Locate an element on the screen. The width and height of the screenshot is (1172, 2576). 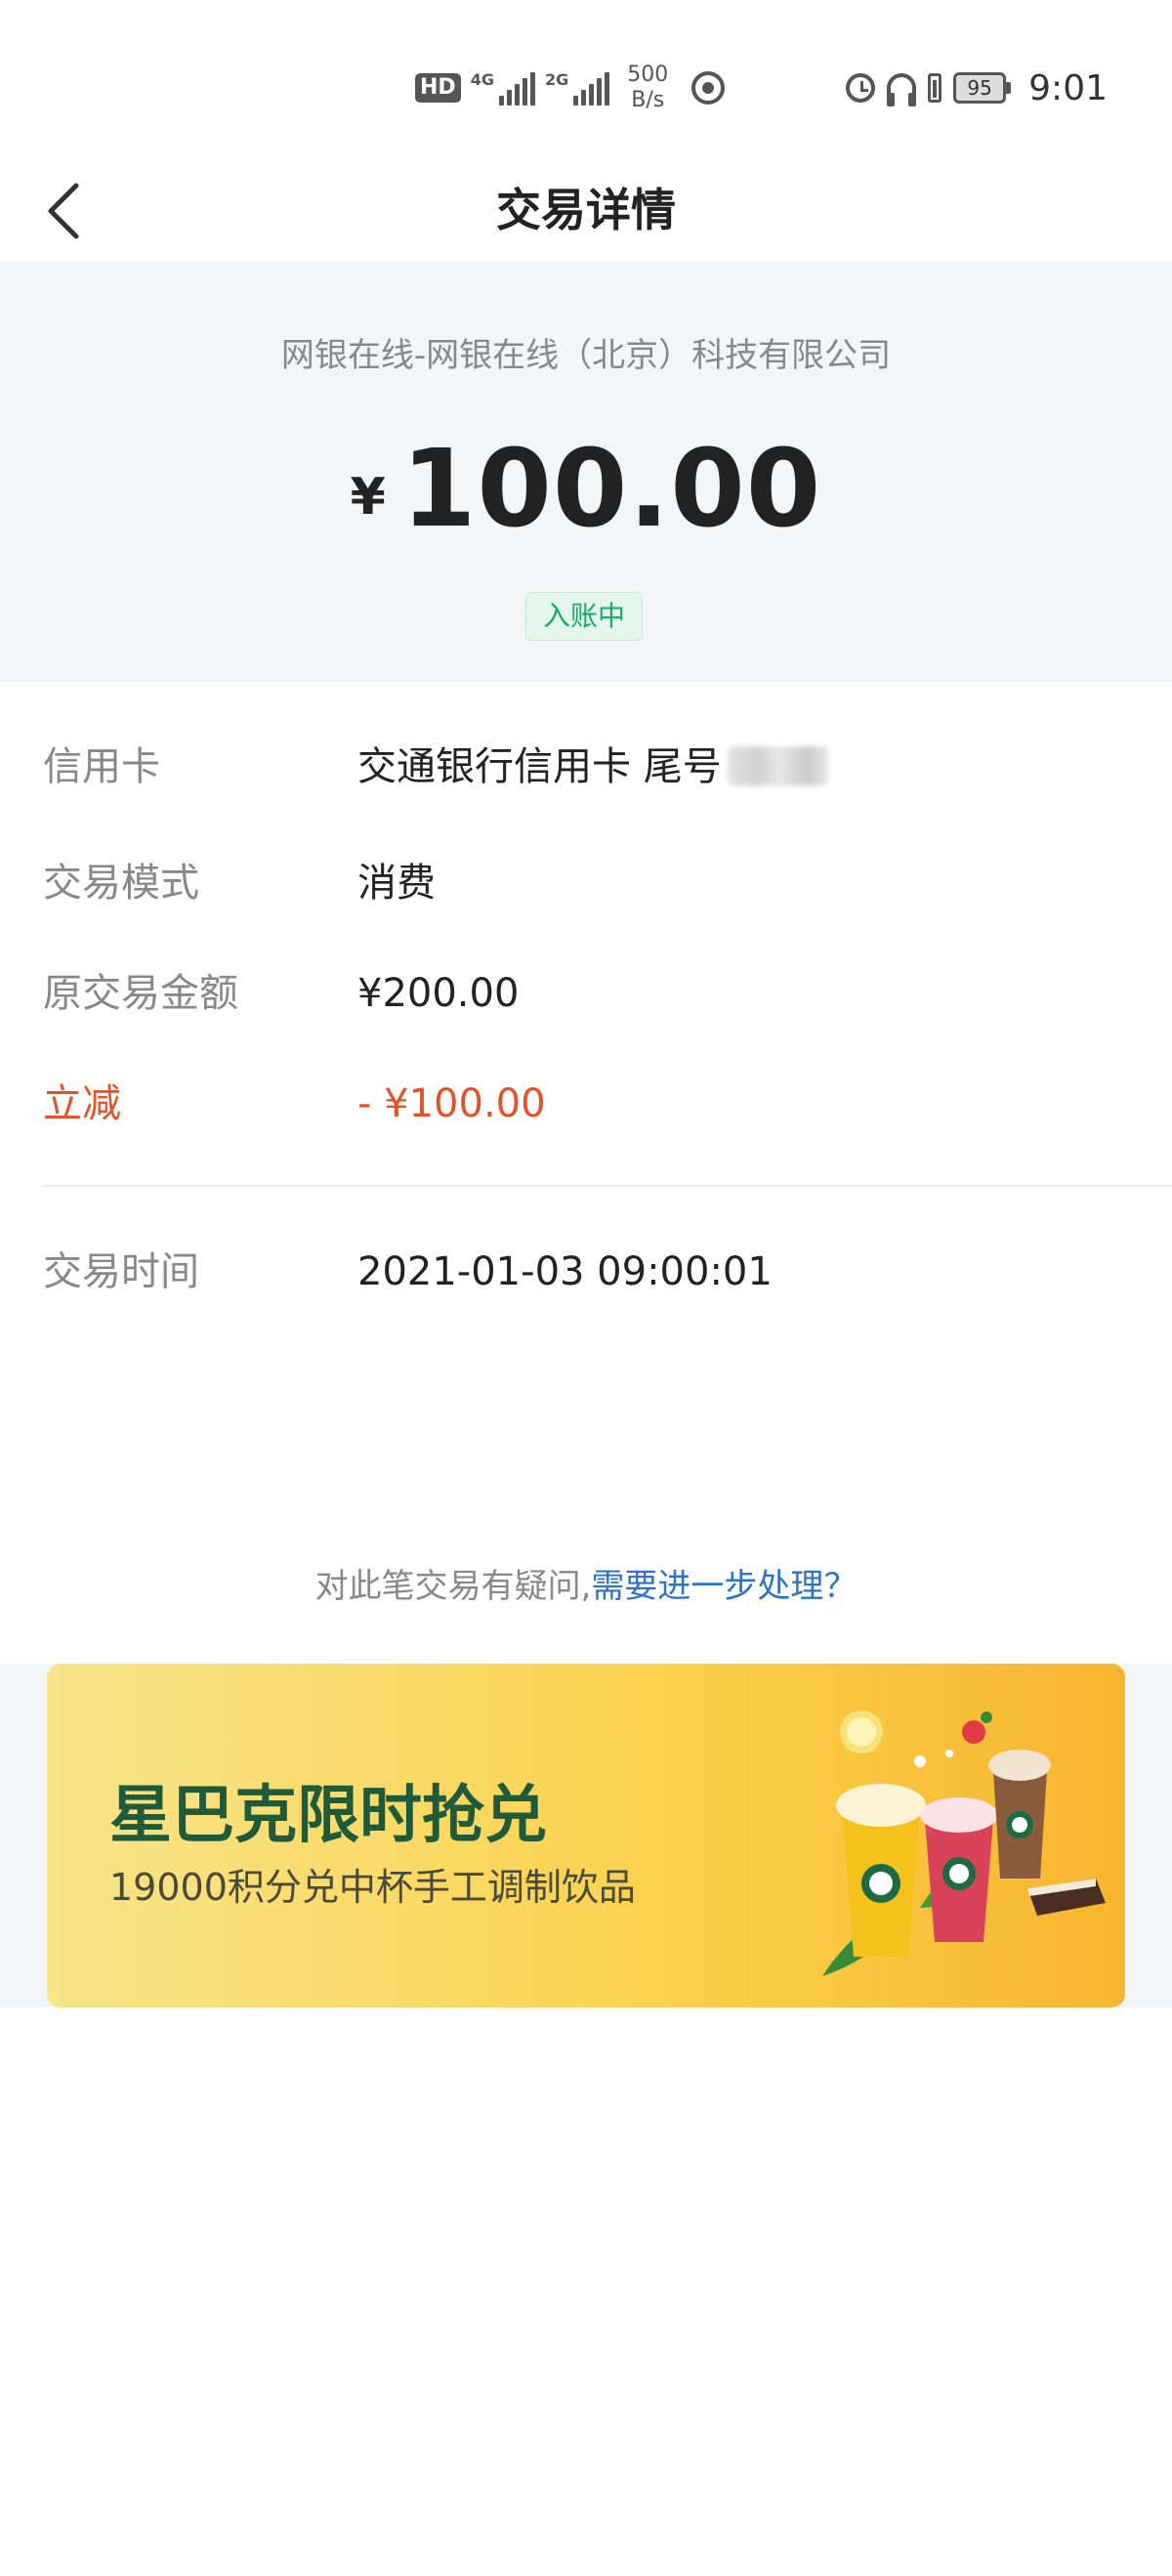
detail-row-original-amount: 原交易金额 ¥200.00 is located at coordinates (586, 993).